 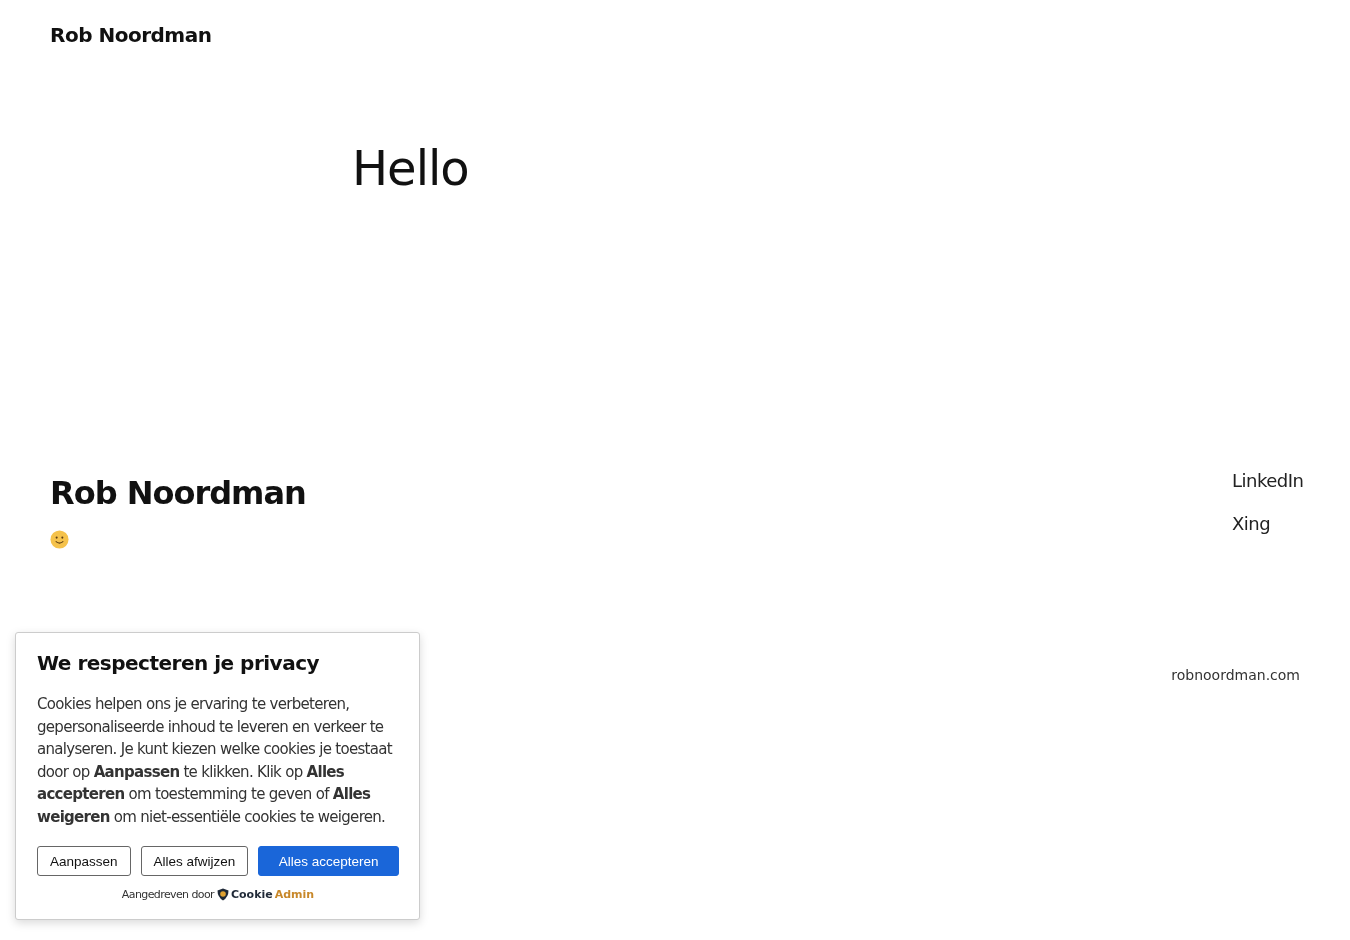 What do you see at coordinates (131, 35) in the screenshot?
I see `site-title: Rob Noordman` at bounding box center [131, 35].